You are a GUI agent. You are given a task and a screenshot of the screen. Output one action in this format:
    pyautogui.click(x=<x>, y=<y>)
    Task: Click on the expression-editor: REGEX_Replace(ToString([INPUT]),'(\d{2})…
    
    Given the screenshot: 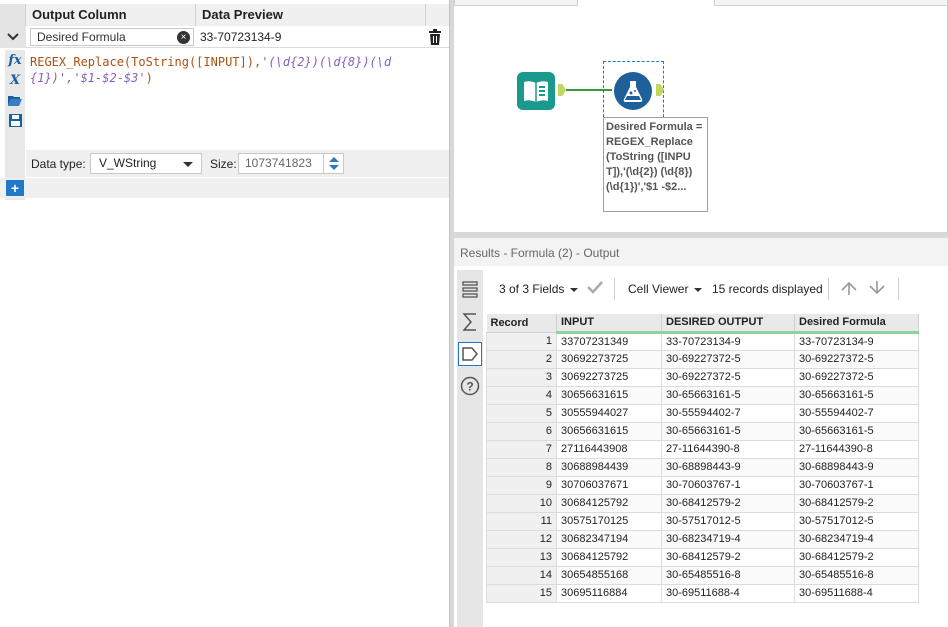 What is the action you would take?
    pyautogui.click(x=235, y=70)
    